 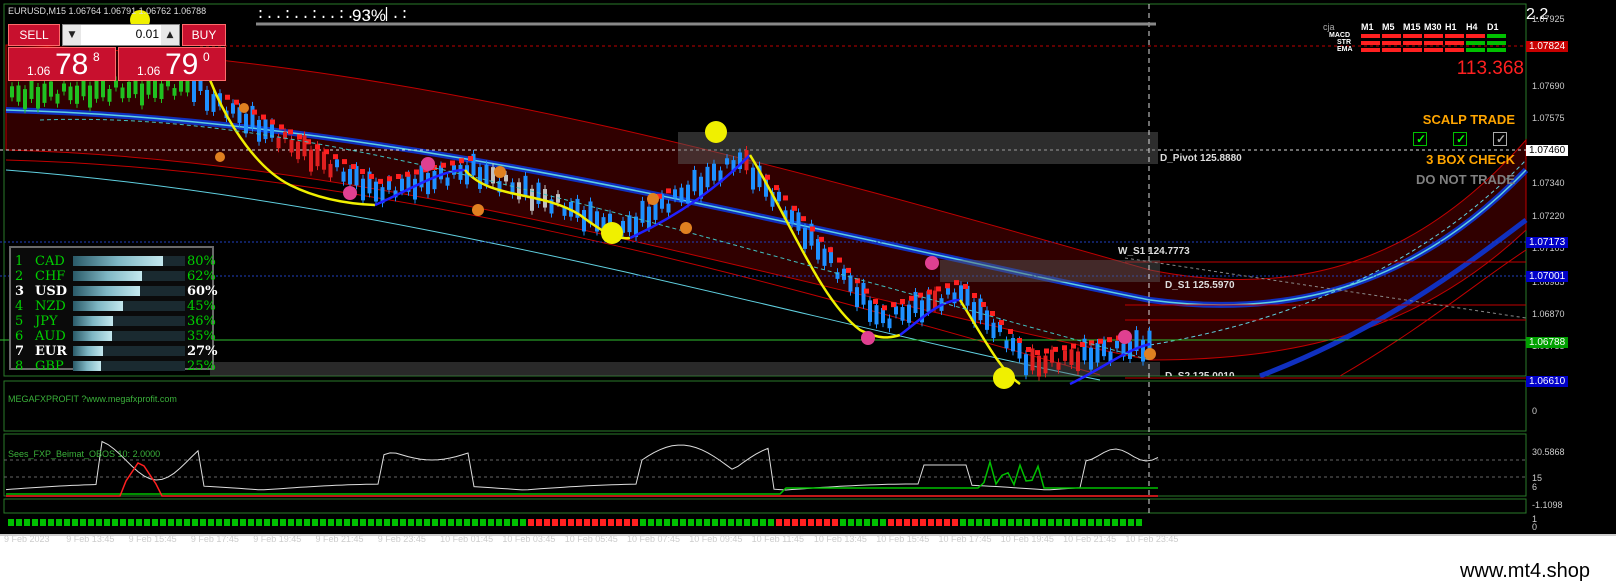 I want to click on buy-button: BUY, so click(x=204, y=35).